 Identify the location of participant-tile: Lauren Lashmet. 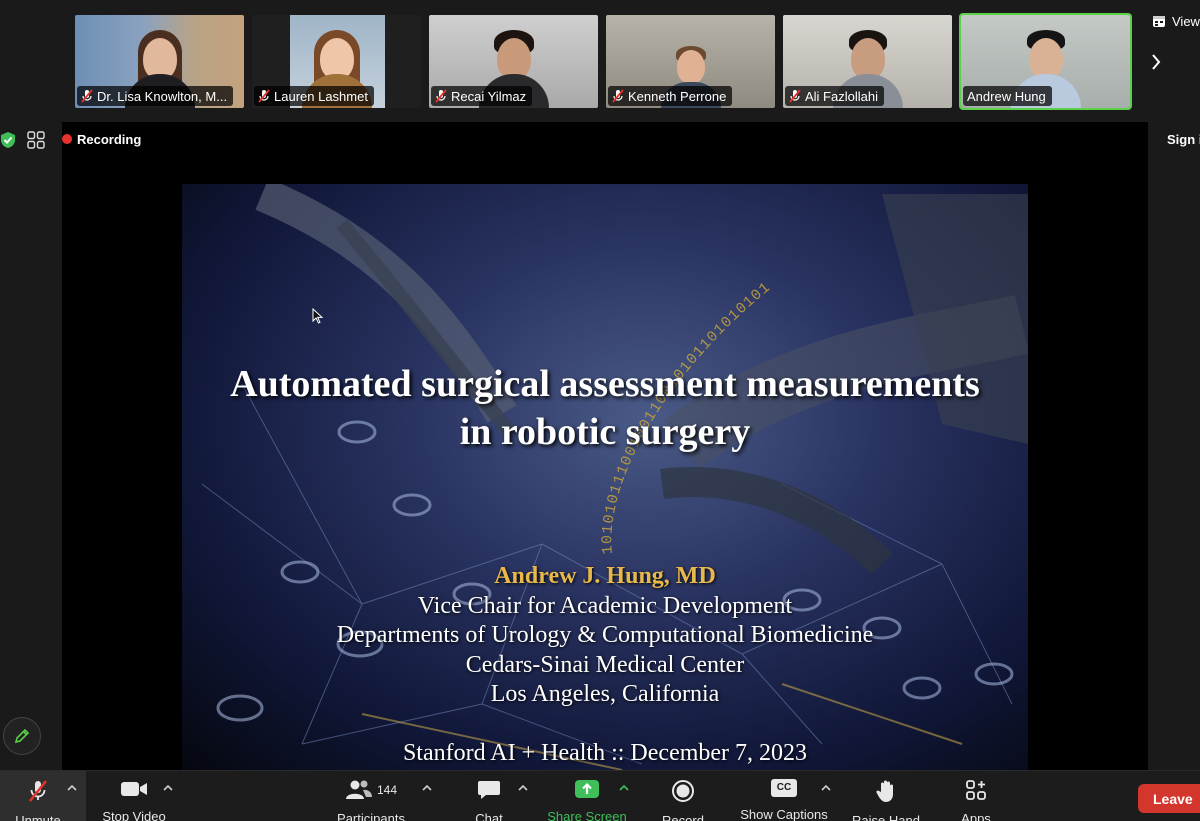
(336, 61).